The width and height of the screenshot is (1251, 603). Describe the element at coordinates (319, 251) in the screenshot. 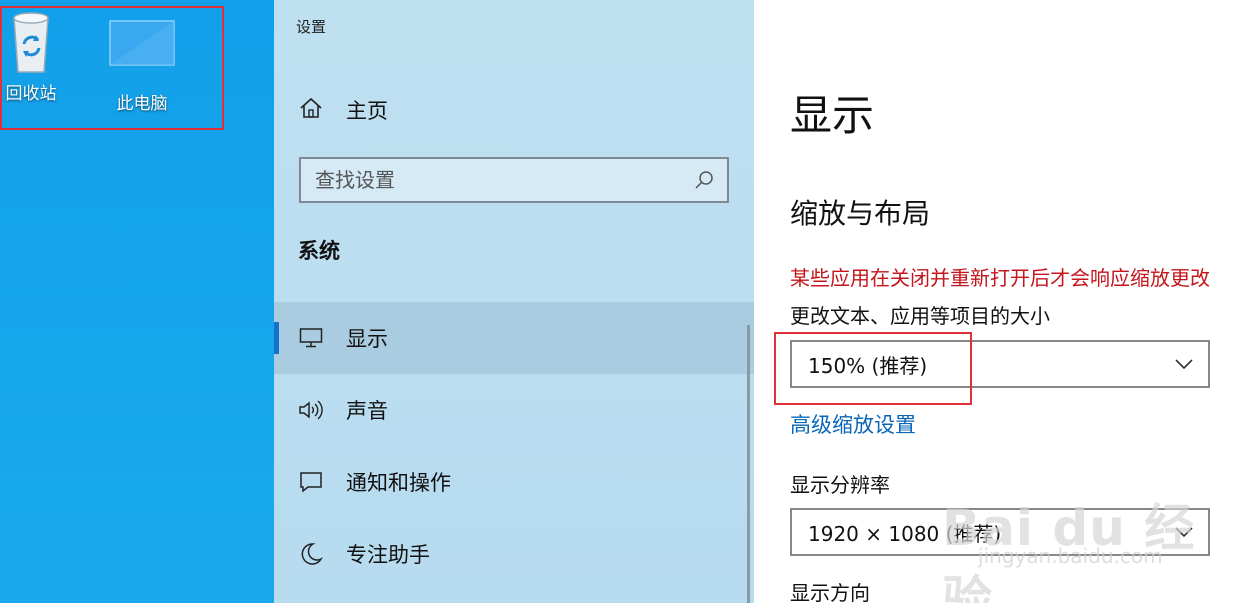

I see `nav-section-title: 系统` at that location.